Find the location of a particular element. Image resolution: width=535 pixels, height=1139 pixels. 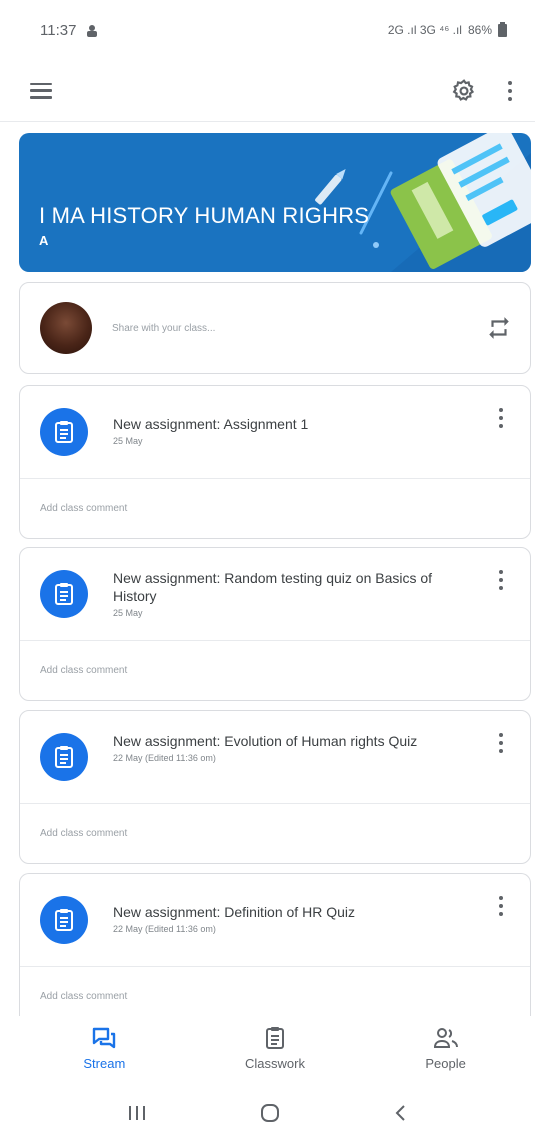

nav-classwork: Classwork is located at coordinates (275, 1048).